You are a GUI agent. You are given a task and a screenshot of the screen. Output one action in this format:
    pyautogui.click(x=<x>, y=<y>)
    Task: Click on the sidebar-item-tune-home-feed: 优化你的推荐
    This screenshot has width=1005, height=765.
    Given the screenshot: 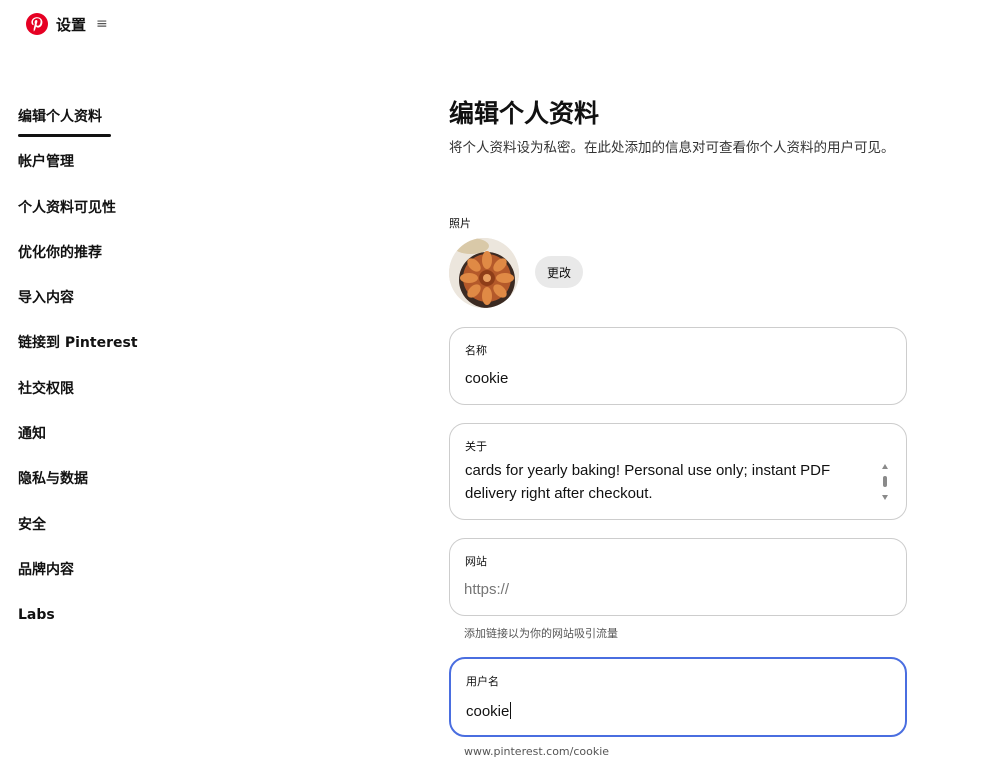 What is the action you would take?
    pyautogui.click(x=118, y=258)
    